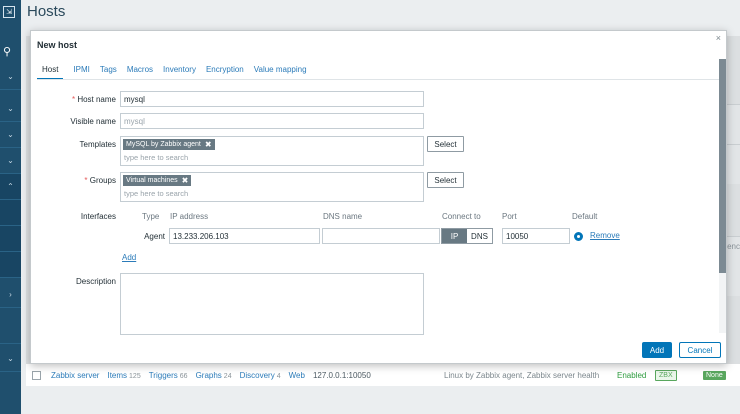 The width and height of the screenshot is (740, 414). Describe the element at coordinates (163, 375) in the screenshot. I see `triggers-label: Triggers` at that location.